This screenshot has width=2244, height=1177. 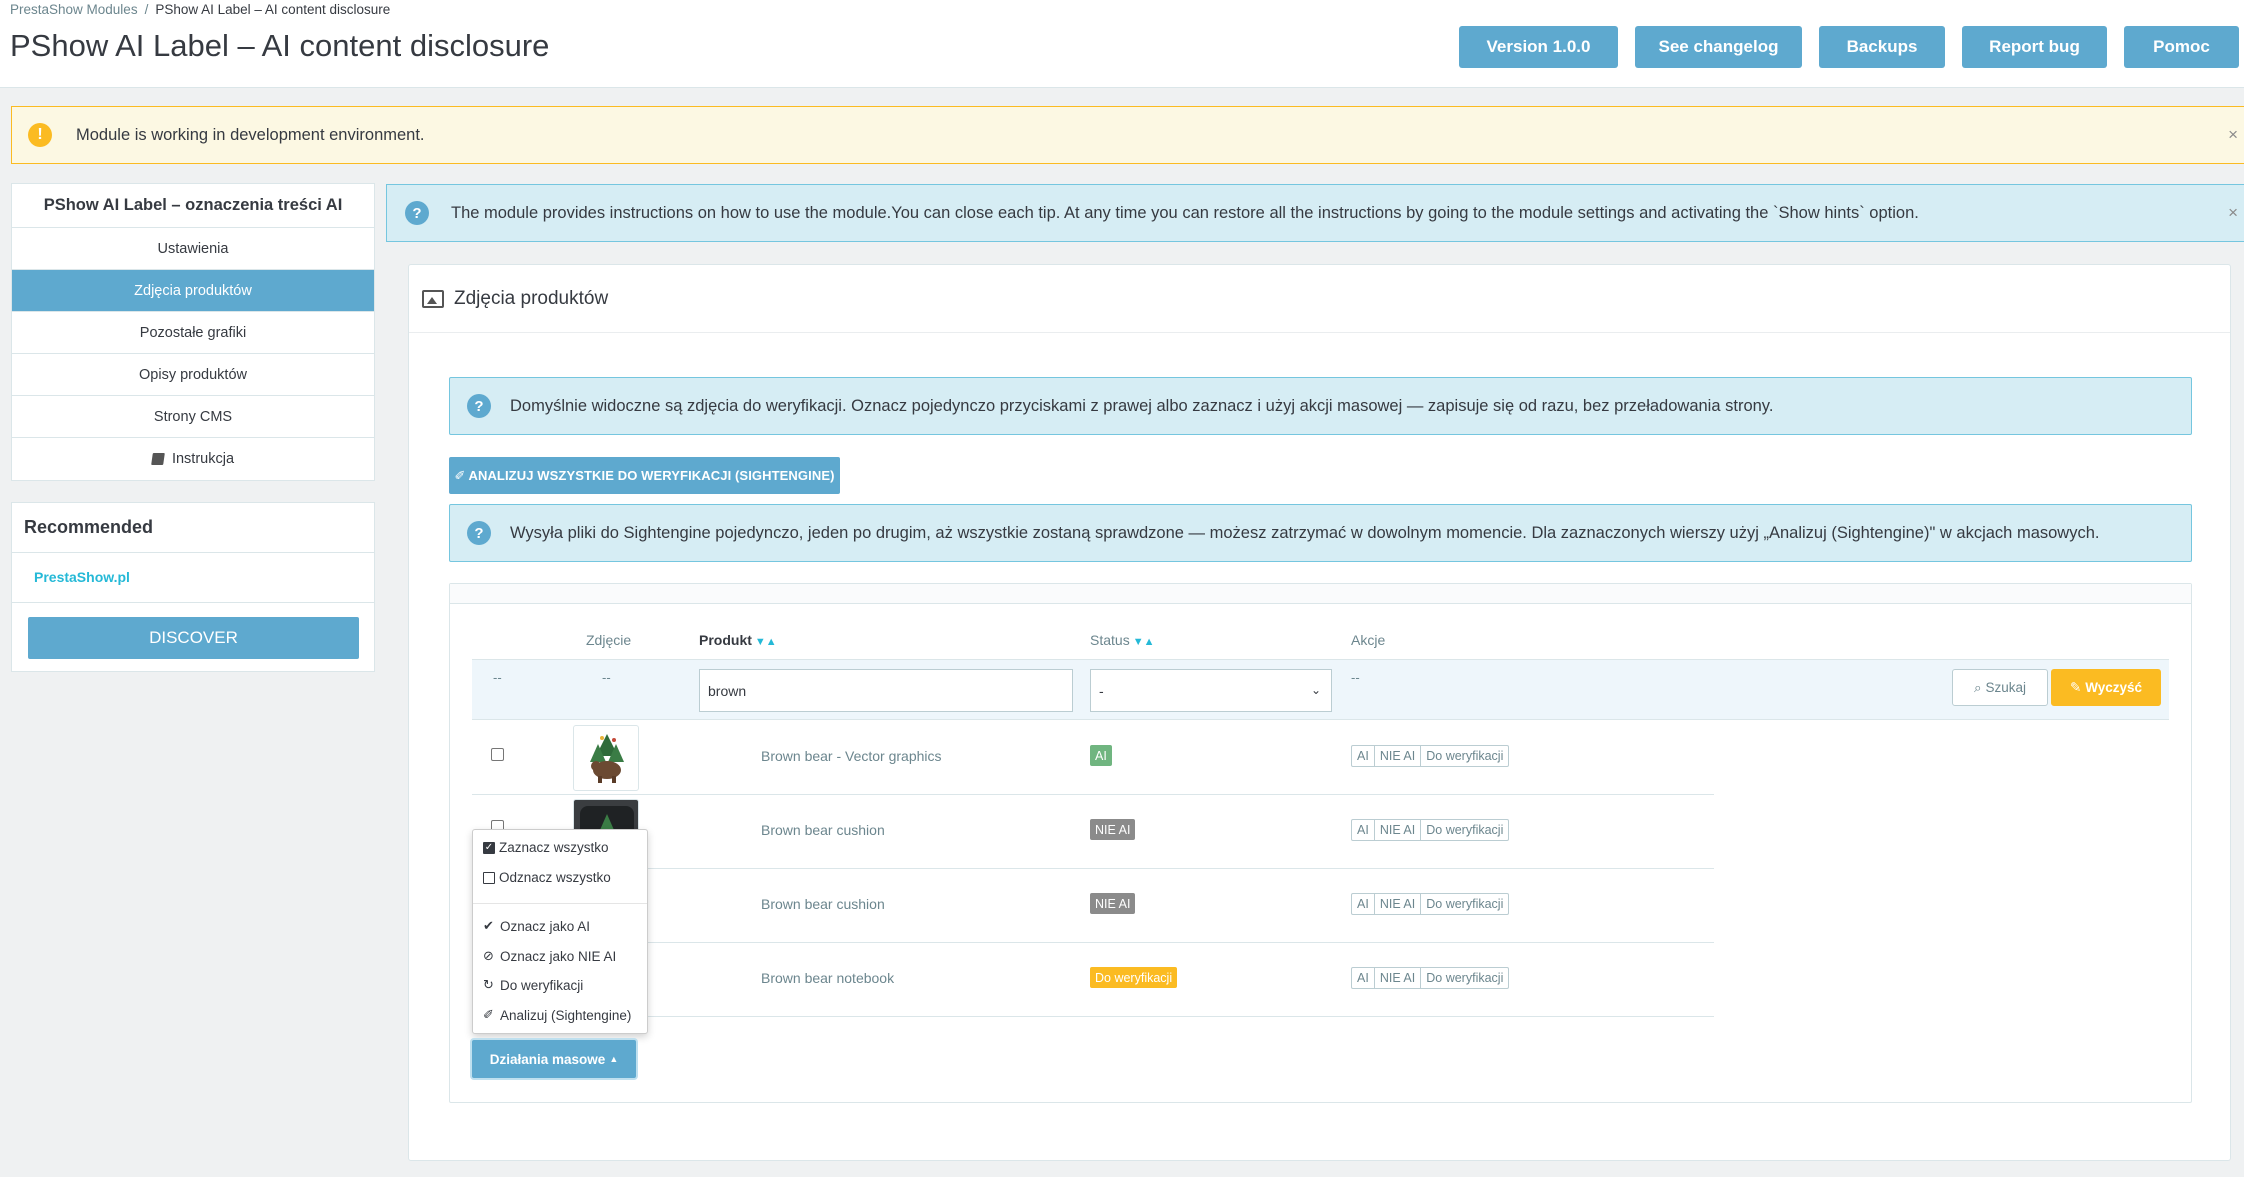 I want to click on chevron-down-icon: ⌄, so click(x=1315, y=690).